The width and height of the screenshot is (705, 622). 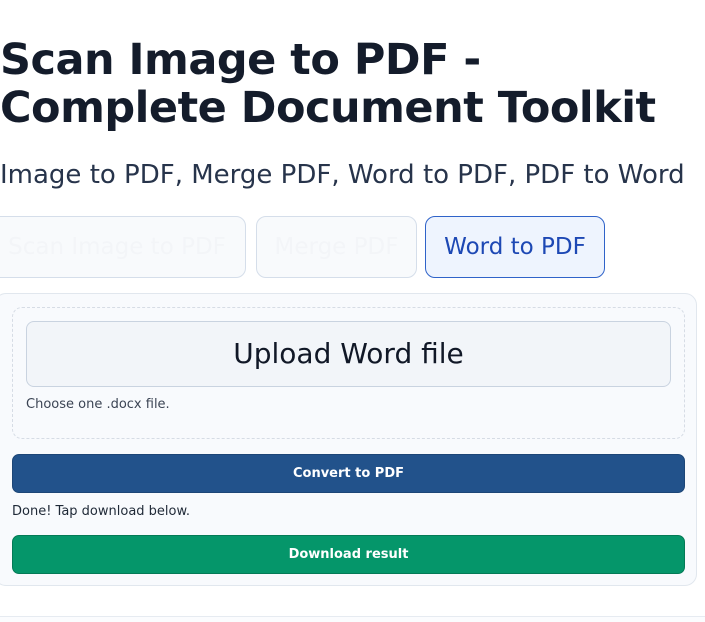 What do you see at coordinates (336, 247) in the screenshot?
I see `tab-merge-pdf: Merge PDF` at bounding box center [336, 247].